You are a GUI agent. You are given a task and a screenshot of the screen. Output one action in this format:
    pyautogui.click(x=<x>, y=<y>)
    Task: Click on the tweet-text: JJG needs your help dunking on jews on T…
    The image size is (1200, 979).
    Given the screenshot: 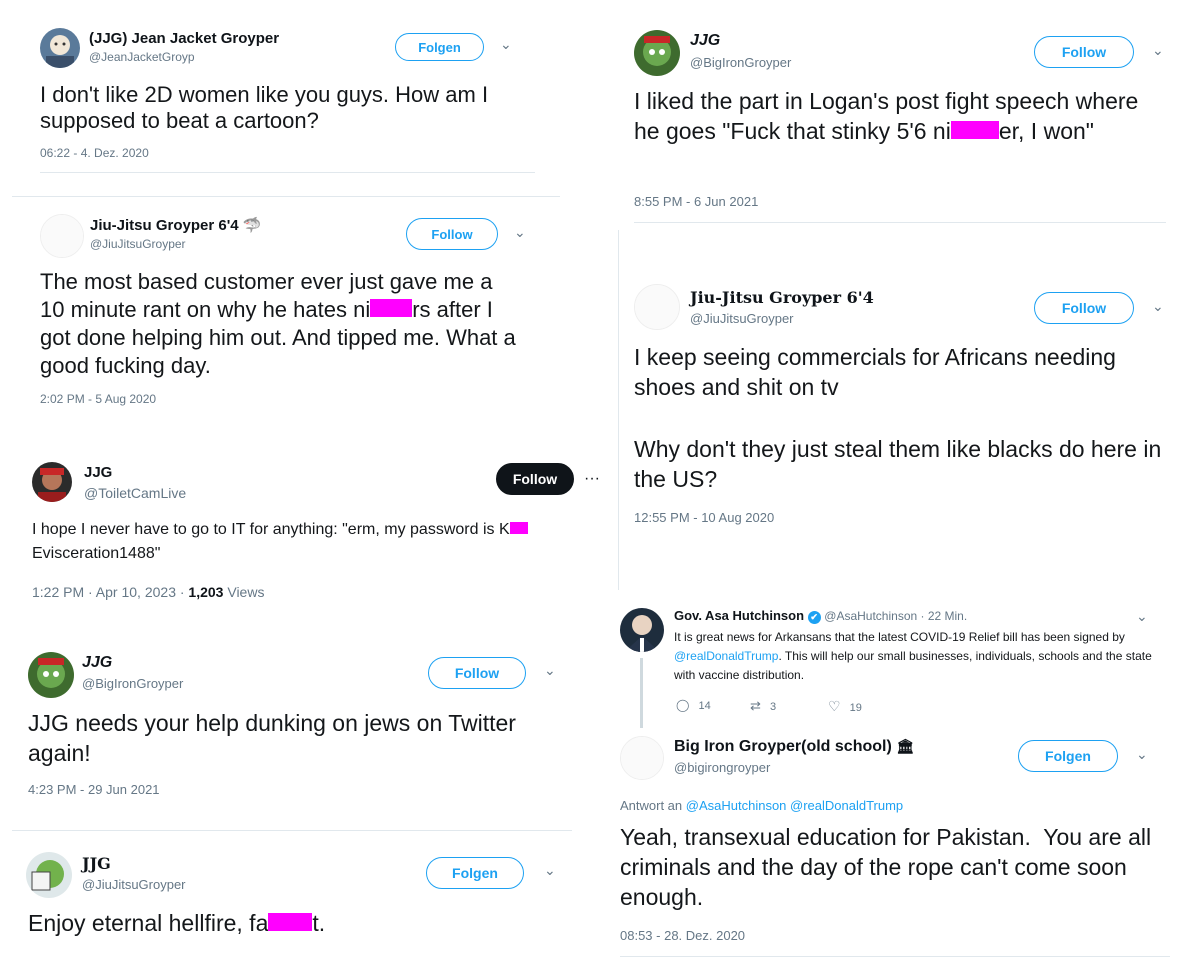 What is the action you would take?
    pyautogui.click(x=272, y=738)
    